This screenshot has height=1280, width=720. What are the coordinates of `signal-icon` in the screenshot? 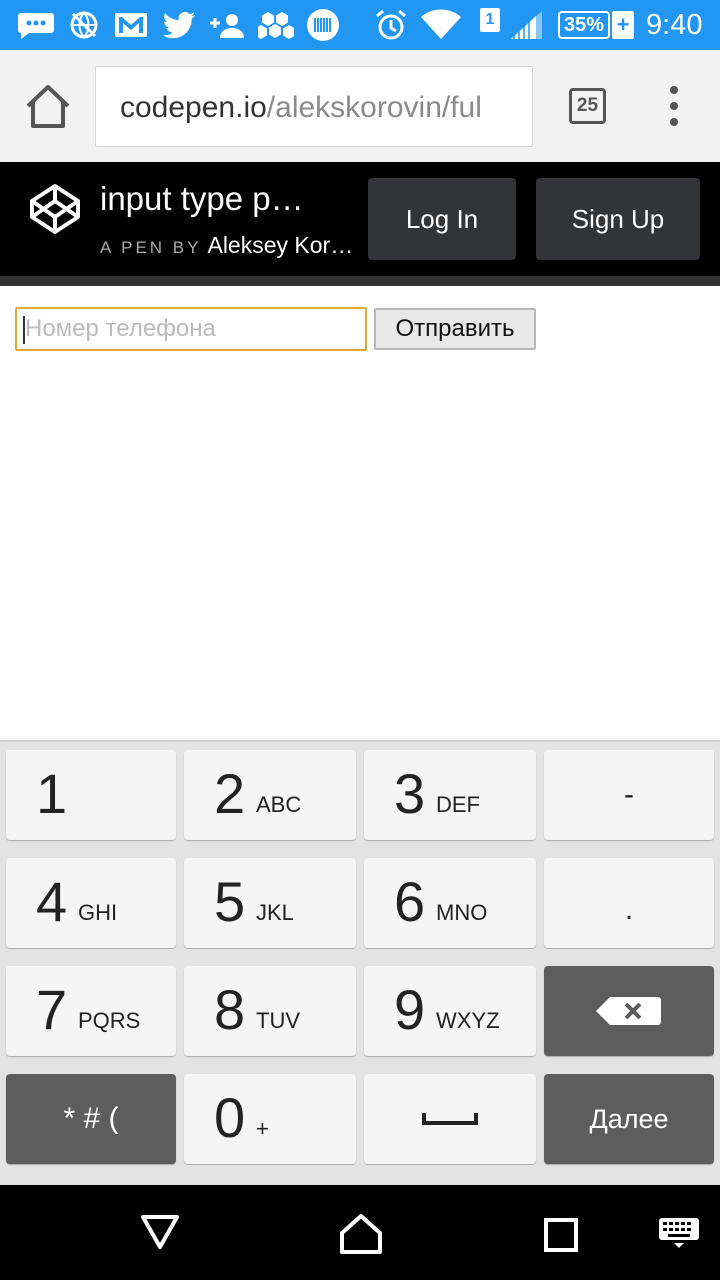 It's located at (526, 25).